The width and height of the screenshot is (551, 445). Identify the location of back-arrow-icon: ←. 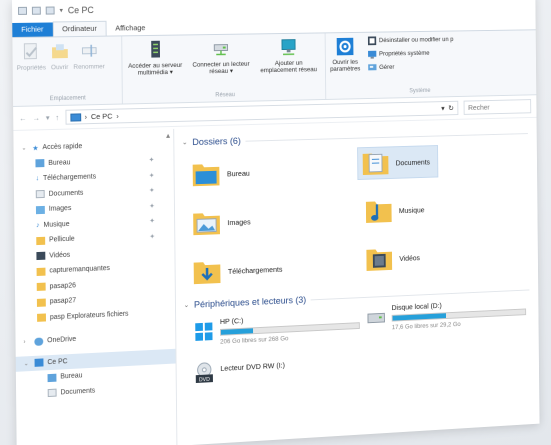
(23, 118).